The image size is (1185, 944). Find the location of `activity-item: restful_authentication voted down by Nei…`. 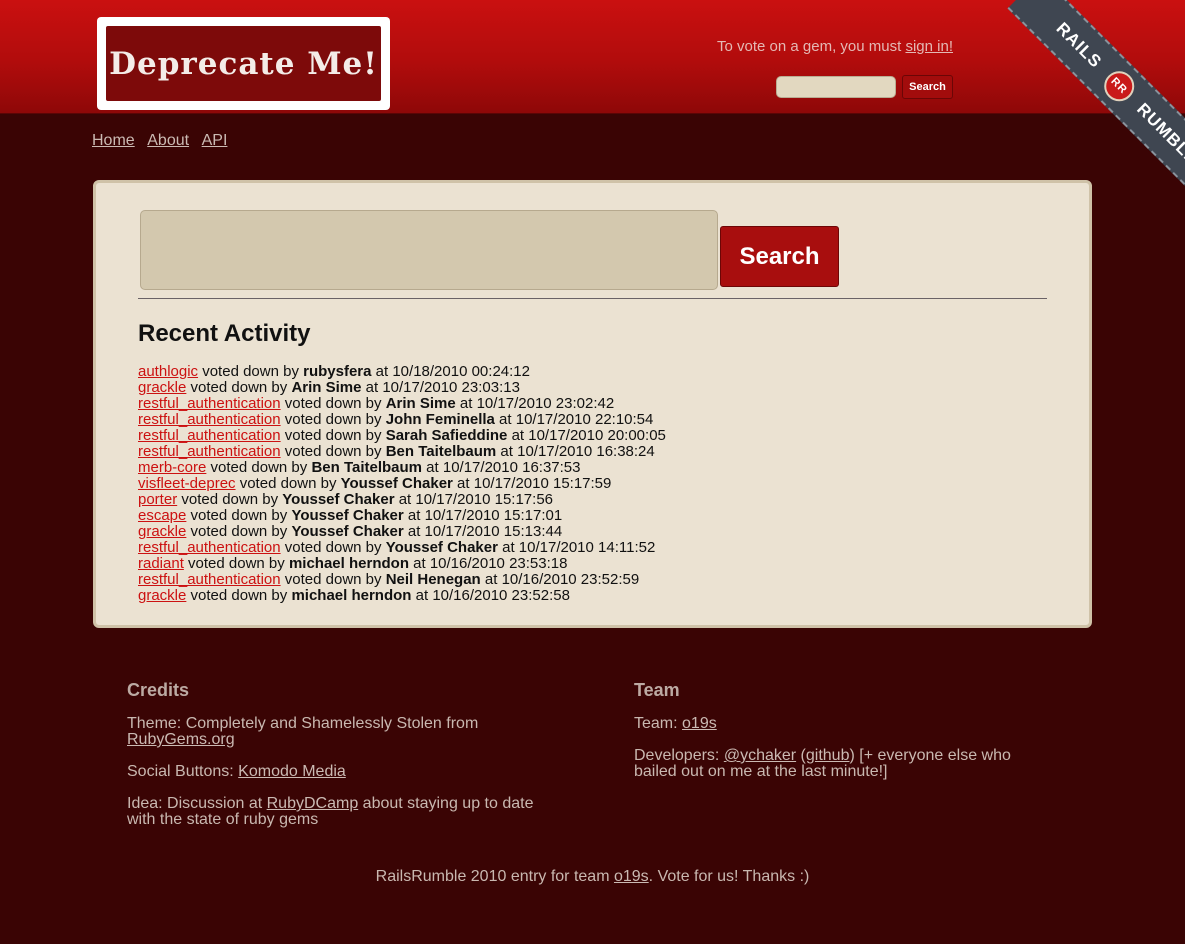

activity-item: restful_authentication voted down by Nei… is located at coordinates (402, 580).